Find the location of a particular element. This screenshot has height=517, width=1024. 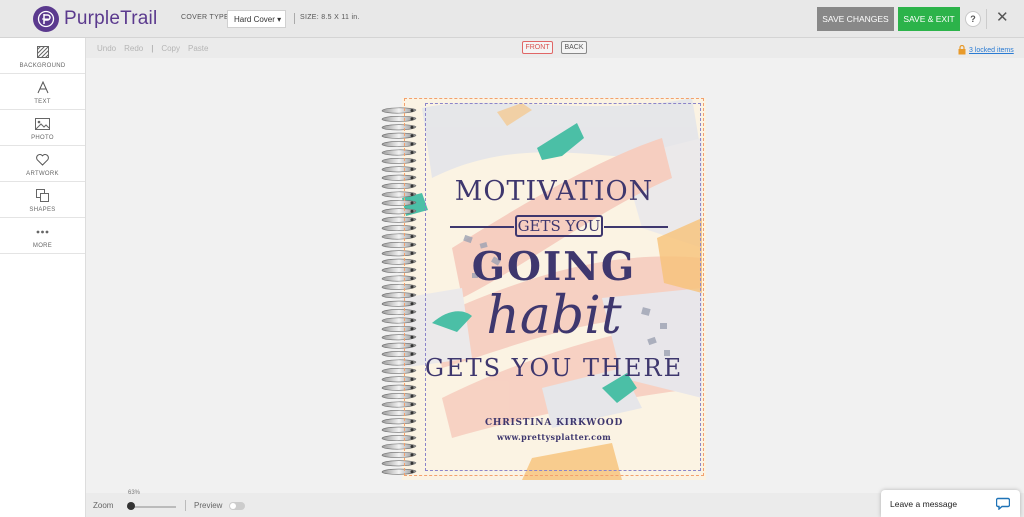

sidebar-item-shapes: SHAPES is located at coordinates (42, 200).